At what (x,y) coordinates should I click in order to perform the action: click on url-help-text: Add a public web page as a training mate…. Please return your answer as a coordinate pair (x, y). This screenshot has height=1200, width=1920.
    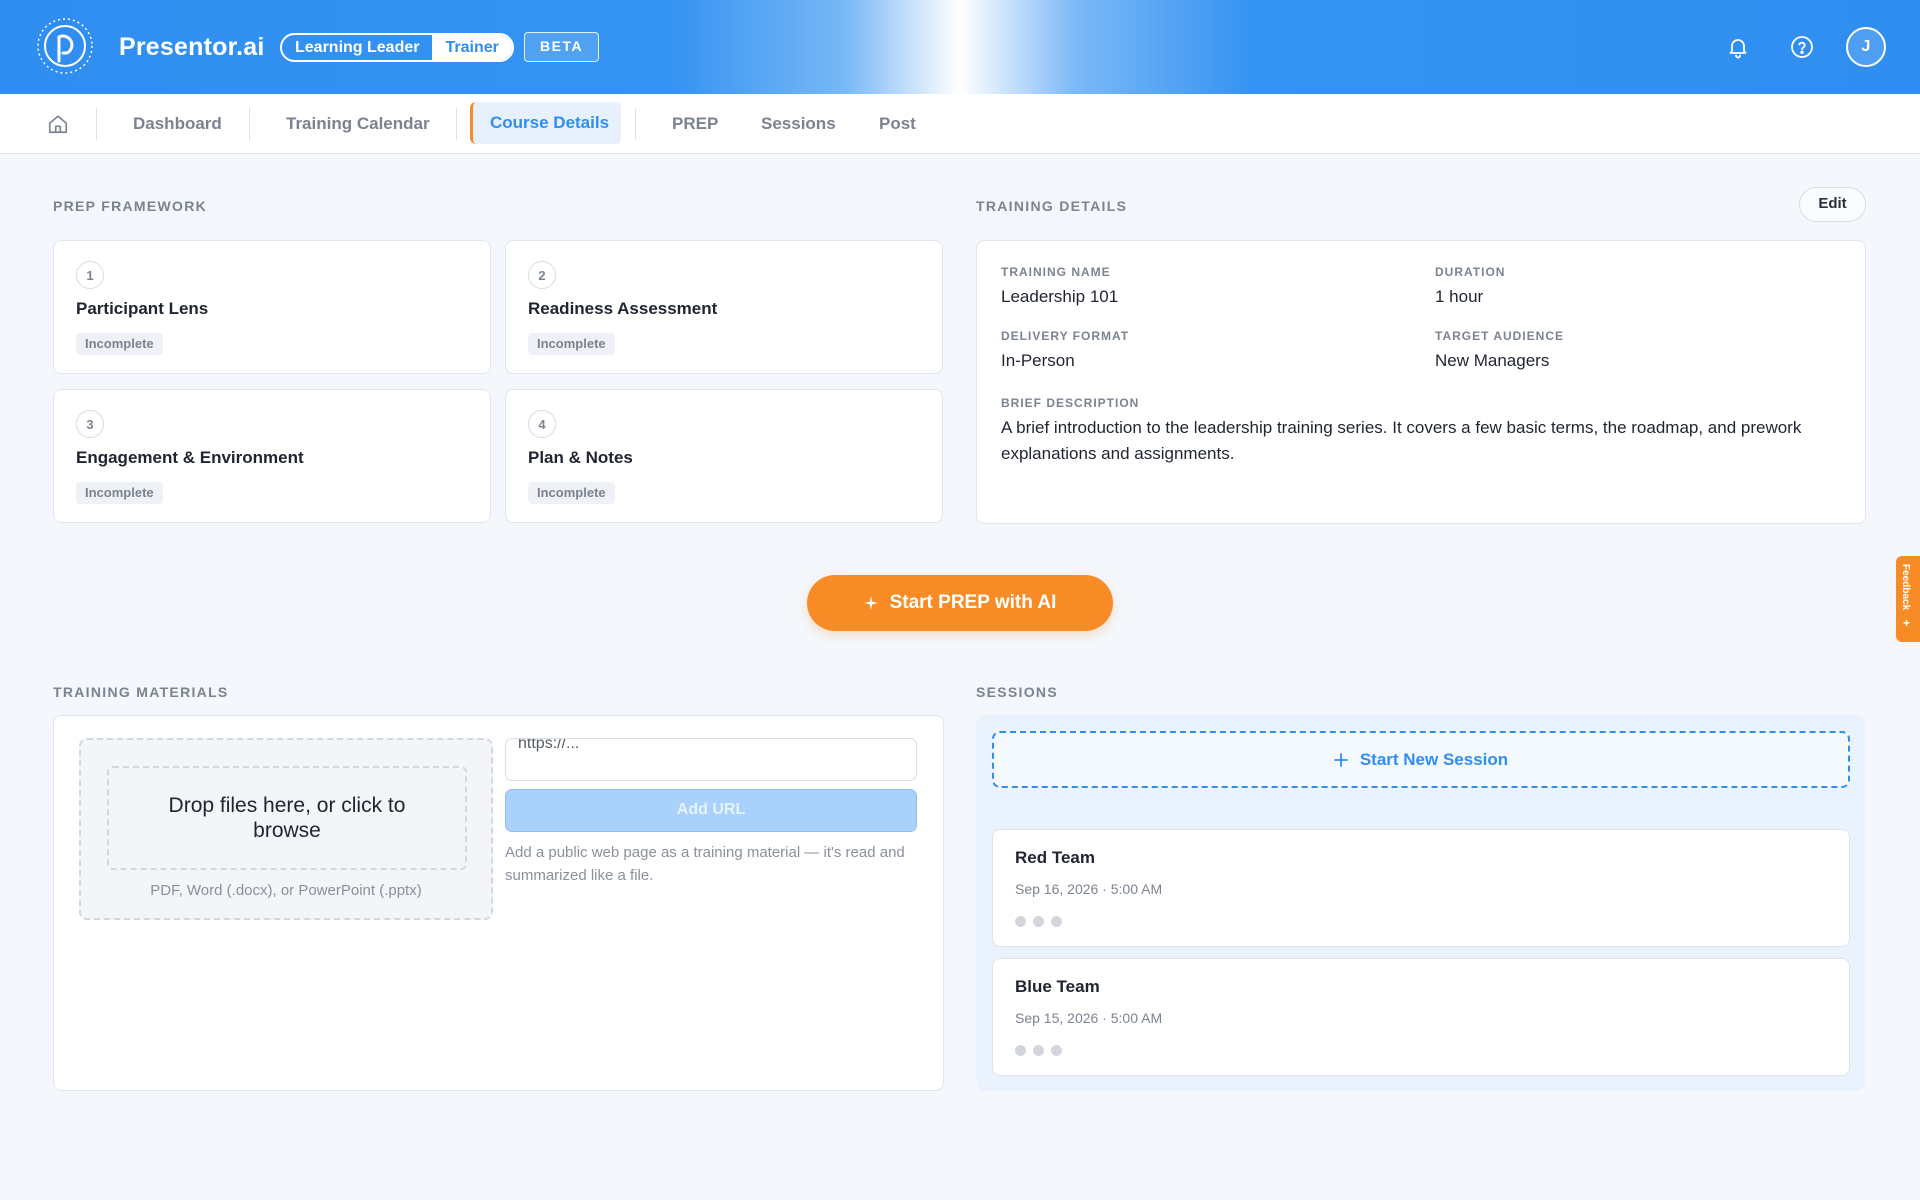
    Looking at the image, I should click on (705, 864).